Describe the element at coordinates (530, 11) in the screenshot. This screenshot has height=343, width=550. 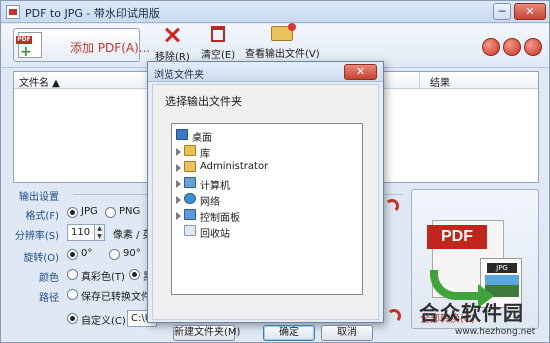
I see `close-button: ✕` at that location.